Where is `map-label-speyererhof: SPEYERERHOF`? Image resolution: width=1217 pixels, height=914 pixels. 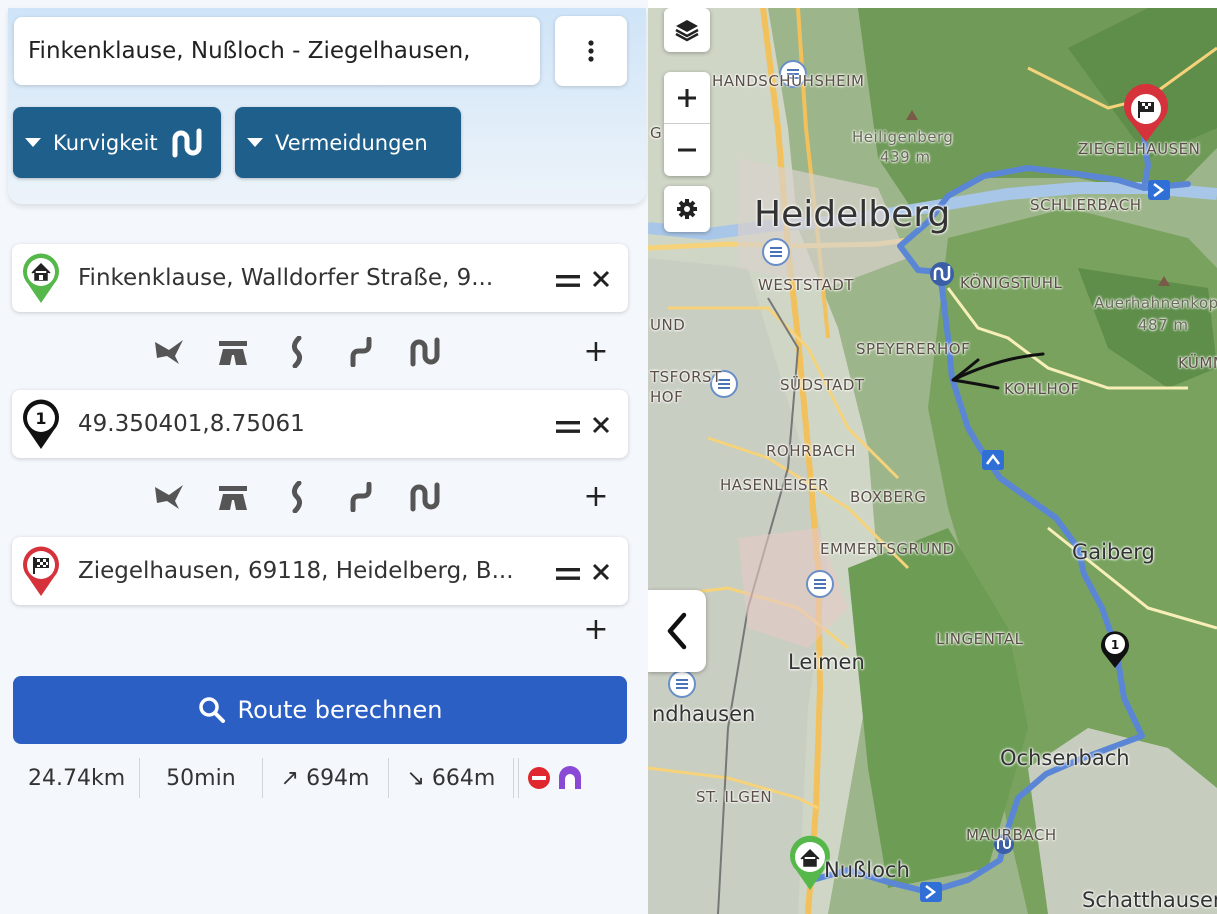 map-label-speyererhof: SPEYERERHOF is located at coordinates (913, 349).